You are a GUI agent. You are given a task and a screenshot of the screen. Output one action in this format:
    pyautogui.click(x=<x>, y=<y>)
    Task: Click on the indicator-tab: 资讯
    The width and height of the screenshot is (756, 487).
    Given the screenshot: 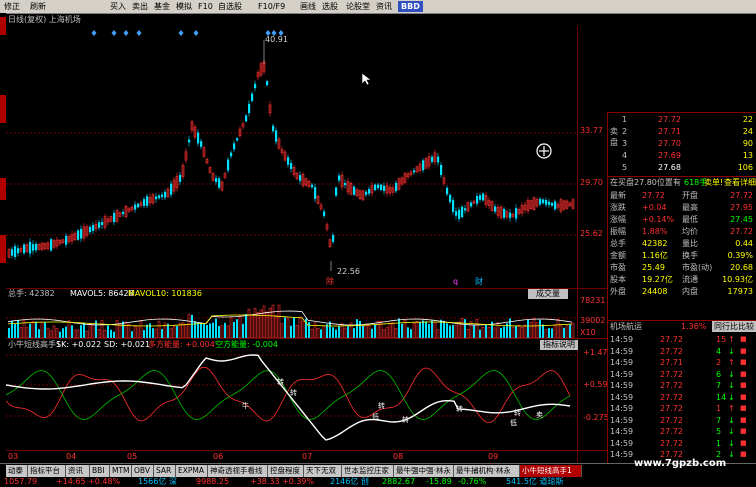 What is the action you would take?
    pyautogui.click(x=78, y=471)
    